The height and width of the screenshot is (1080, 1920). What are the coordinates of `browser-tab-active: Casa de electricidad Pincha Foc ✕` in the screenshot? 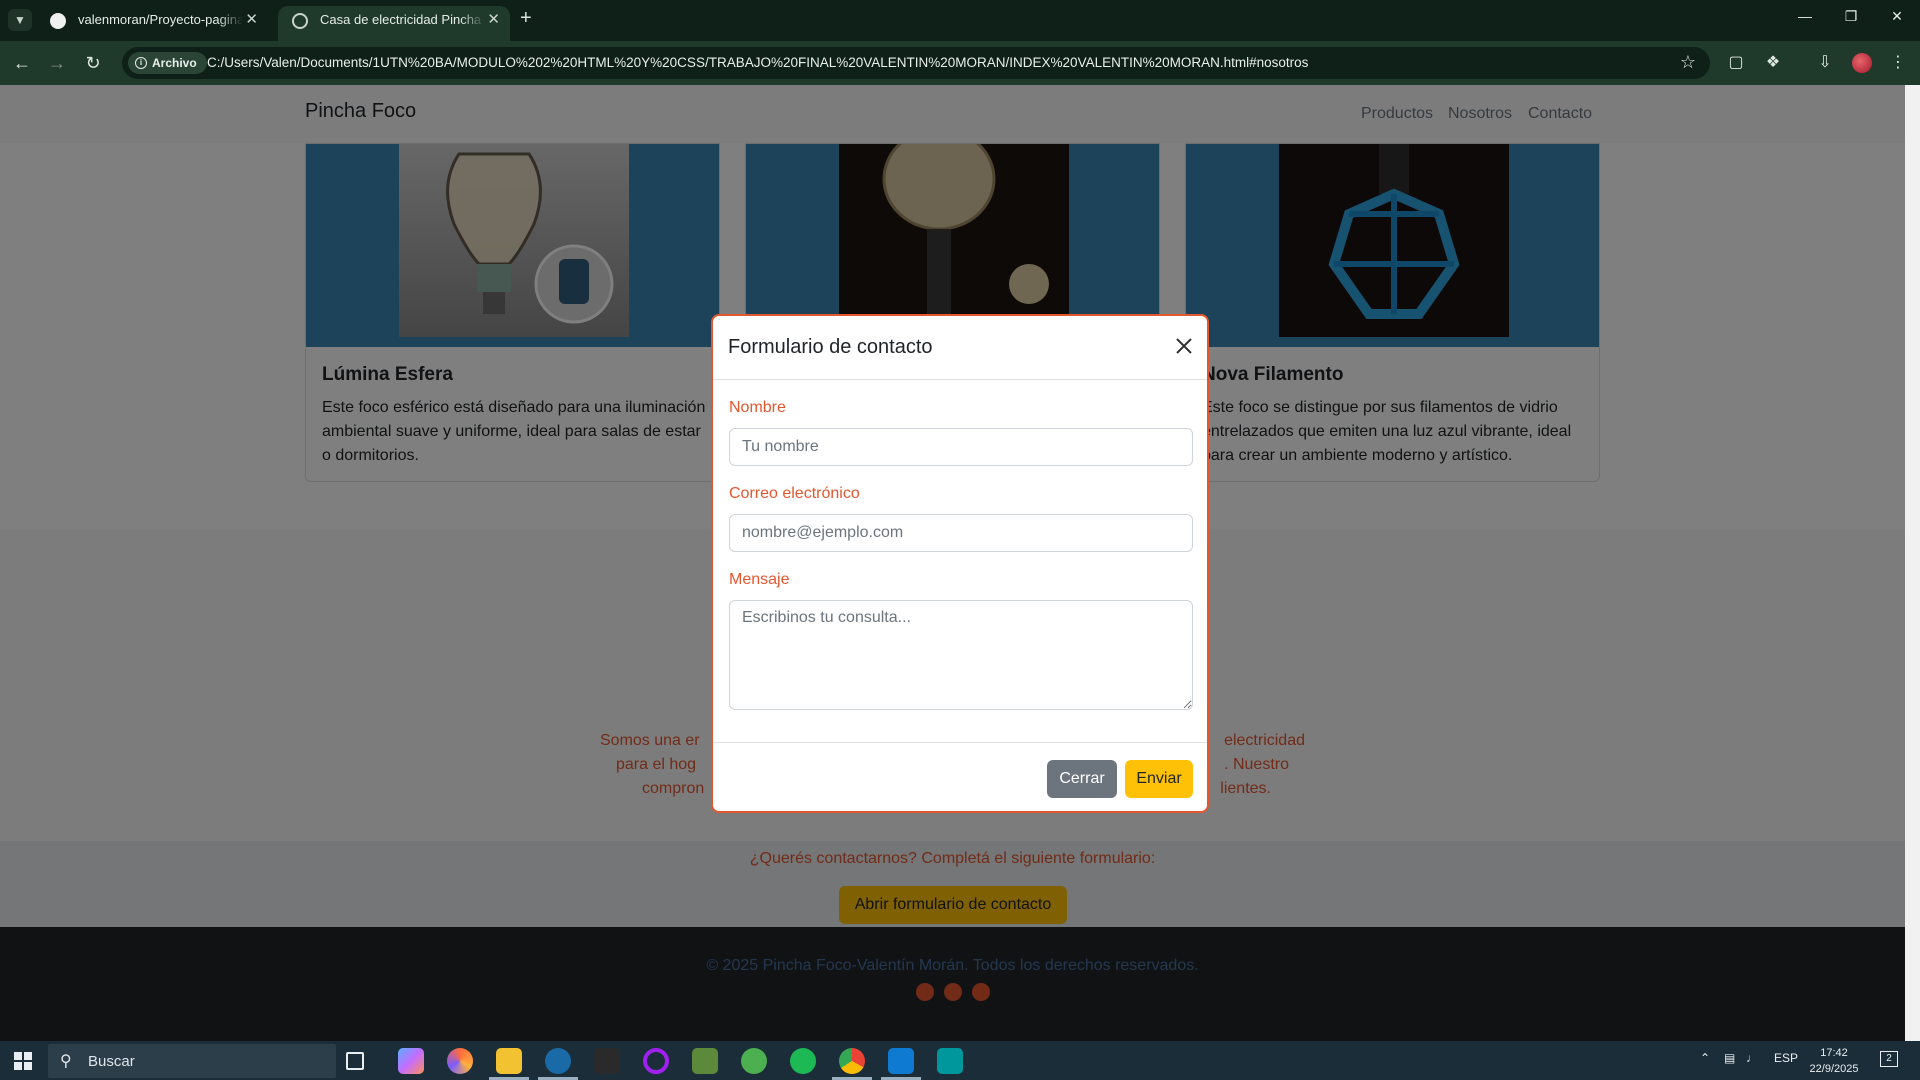 It's located at (394, 23).